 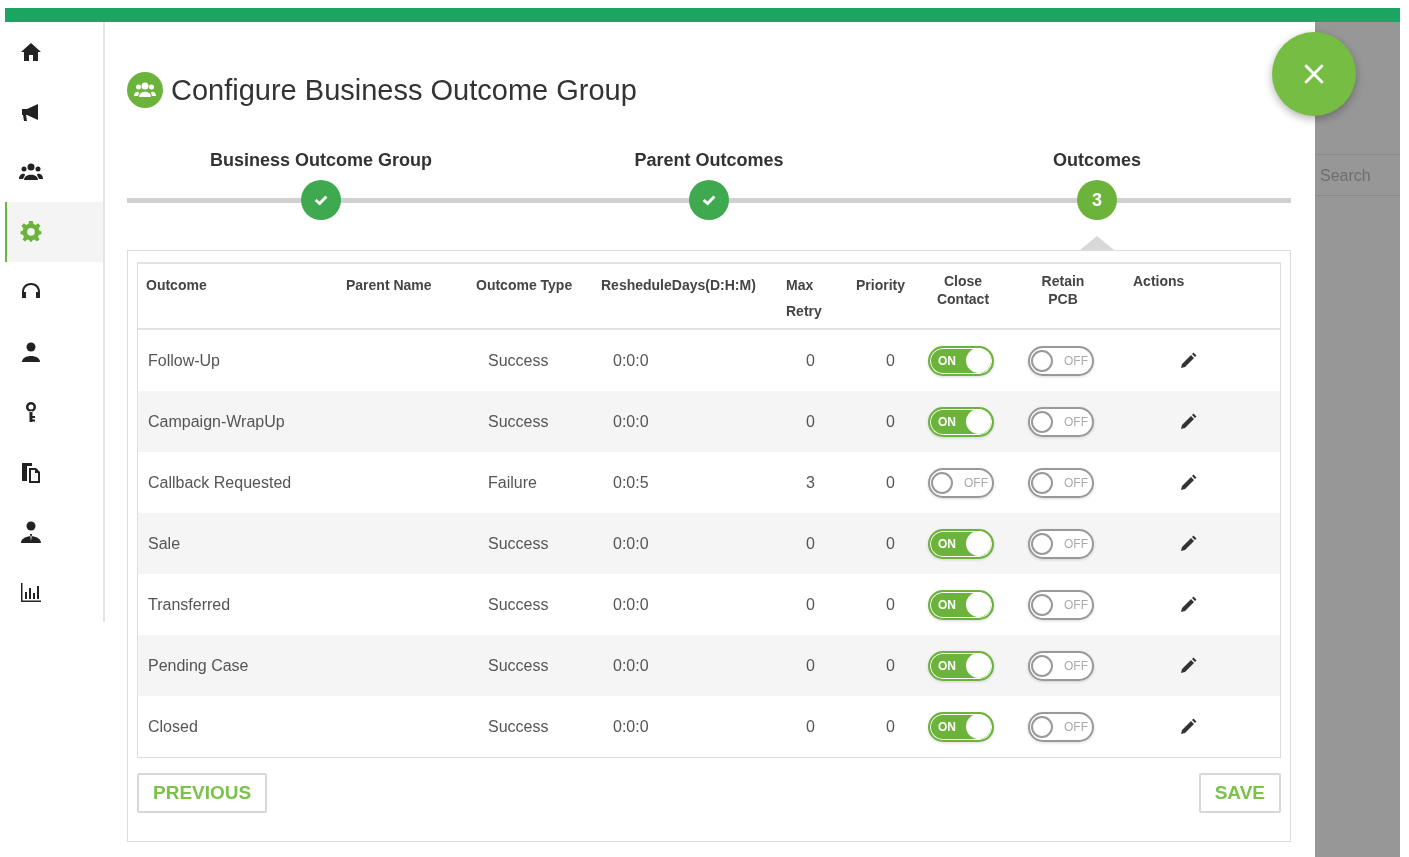 What do you see at coordinates (31, 232) in the screenshot?
I see `gear-icon` at bounding box center [31, 232].